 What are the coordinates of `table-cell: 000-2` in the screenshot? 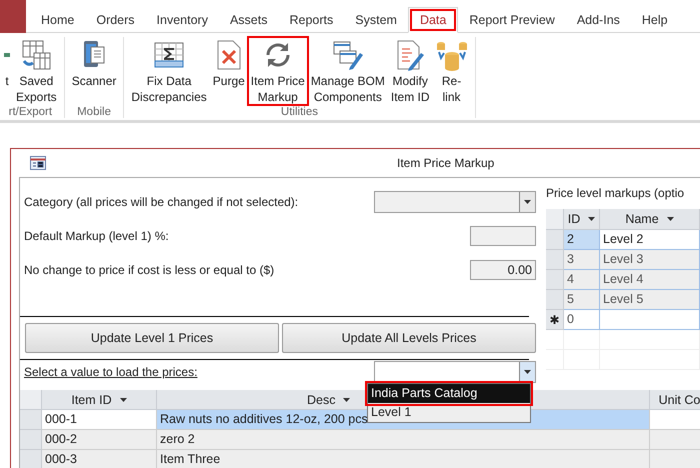 It's located at (99, 440).